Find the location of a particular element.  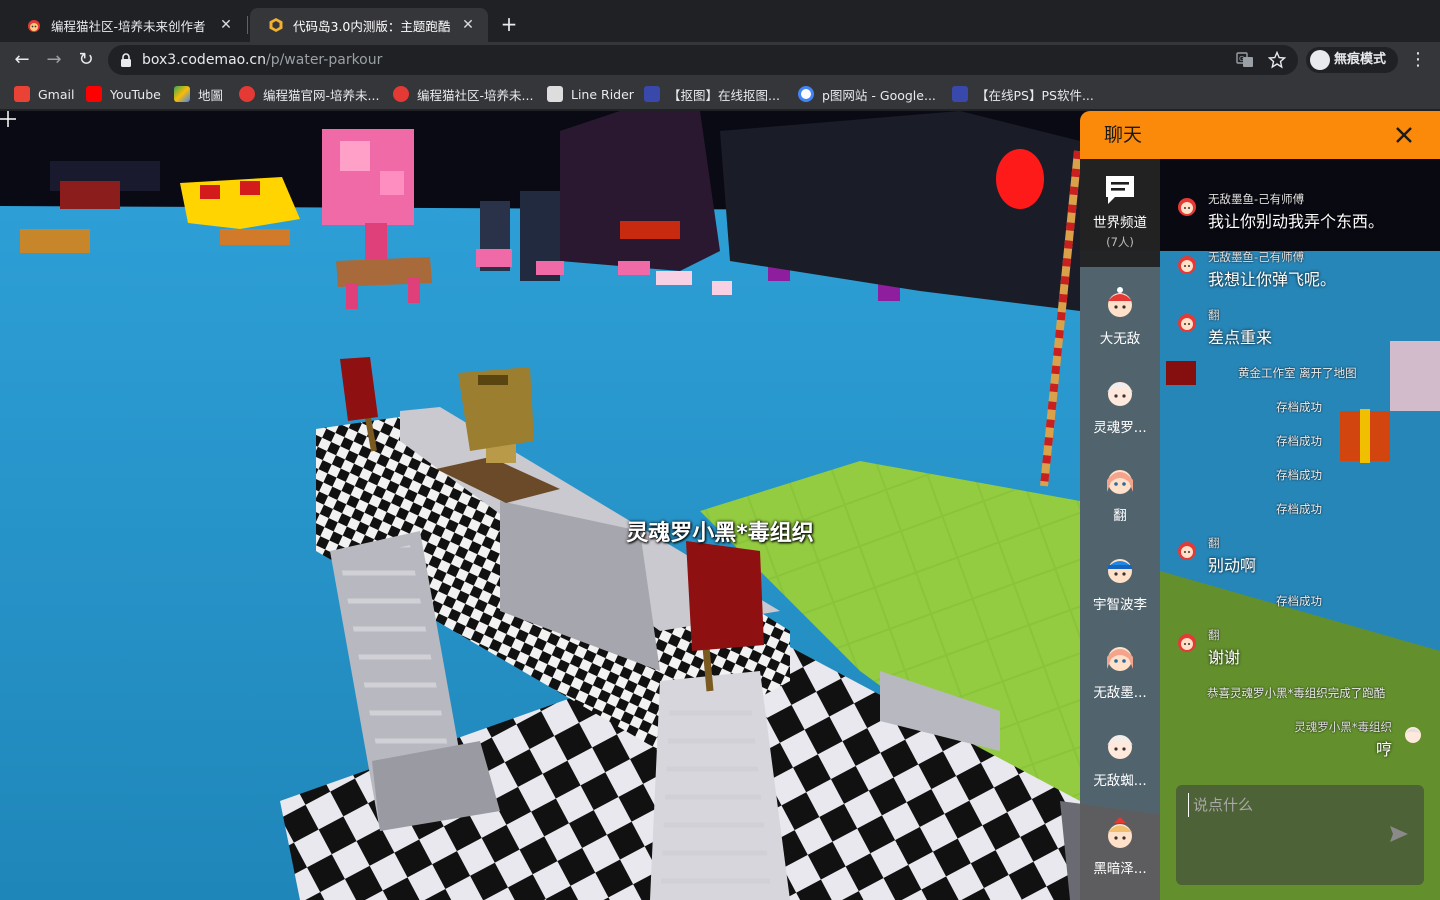

chat-header: 聊天 is located at coordinates (1260, 135).